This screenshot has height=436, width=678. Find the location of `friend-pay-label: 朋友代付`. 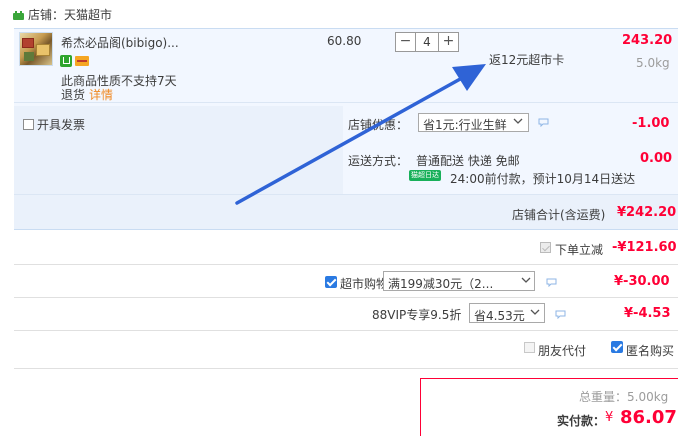

friend-pay-label: 朋友代付 is located at coordinates (562, 350).